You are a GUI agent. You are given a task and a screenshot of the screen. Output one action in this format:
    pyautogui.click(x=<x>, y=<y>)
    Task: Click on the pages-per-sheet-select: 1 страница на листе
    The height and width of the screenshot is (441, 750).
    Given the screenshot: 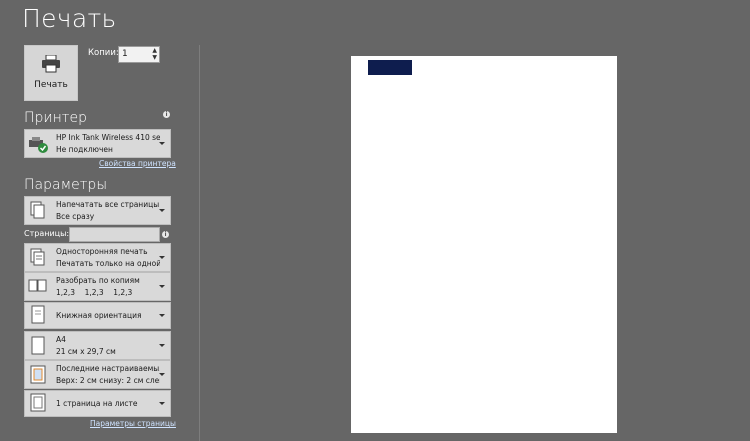 What is the action you would take?
    pyautogui.click(x=97, y=403)
    